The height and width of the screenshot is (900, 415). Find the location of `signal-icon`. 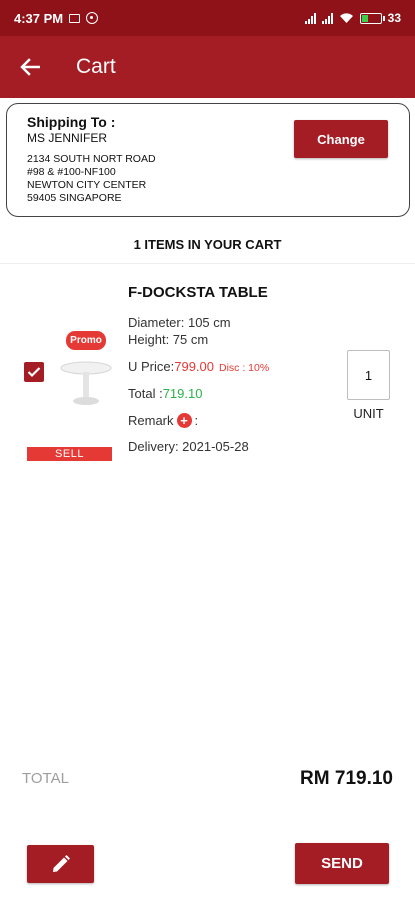

signal-icon is located at coordinates (310, 18).